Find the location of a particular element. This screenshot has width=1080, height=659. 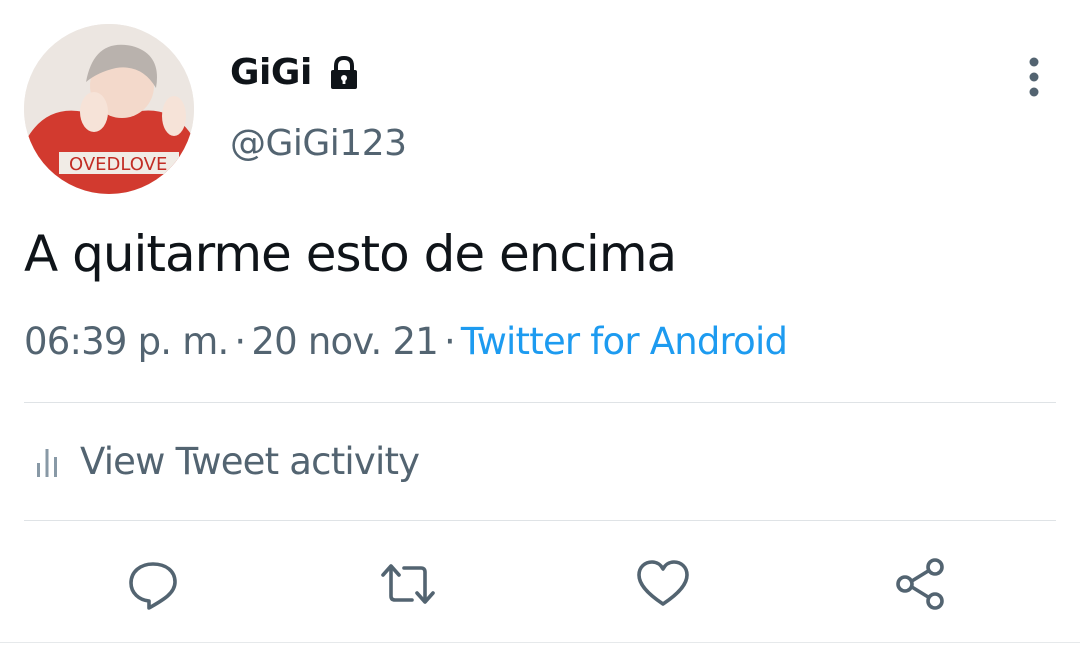

lock-icon is located at coordinates (343, 72).